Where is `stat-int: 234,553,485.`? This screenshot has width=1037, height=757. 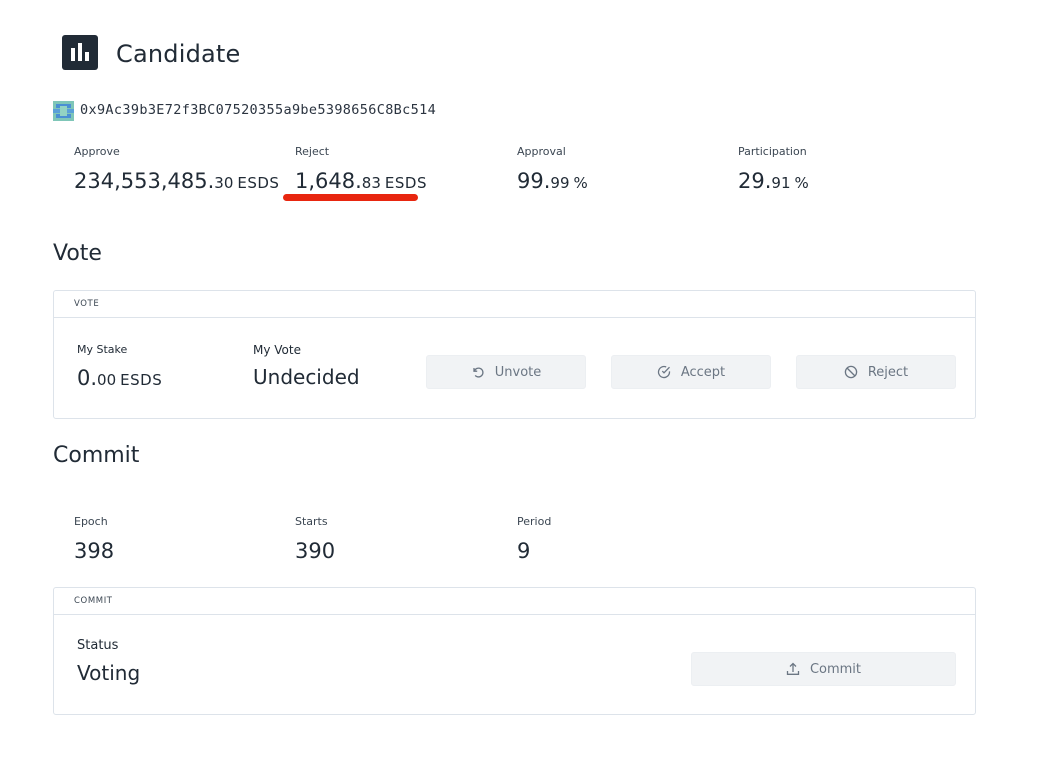
stat-int: 234,553,485. is located at coordinates (144, 181).